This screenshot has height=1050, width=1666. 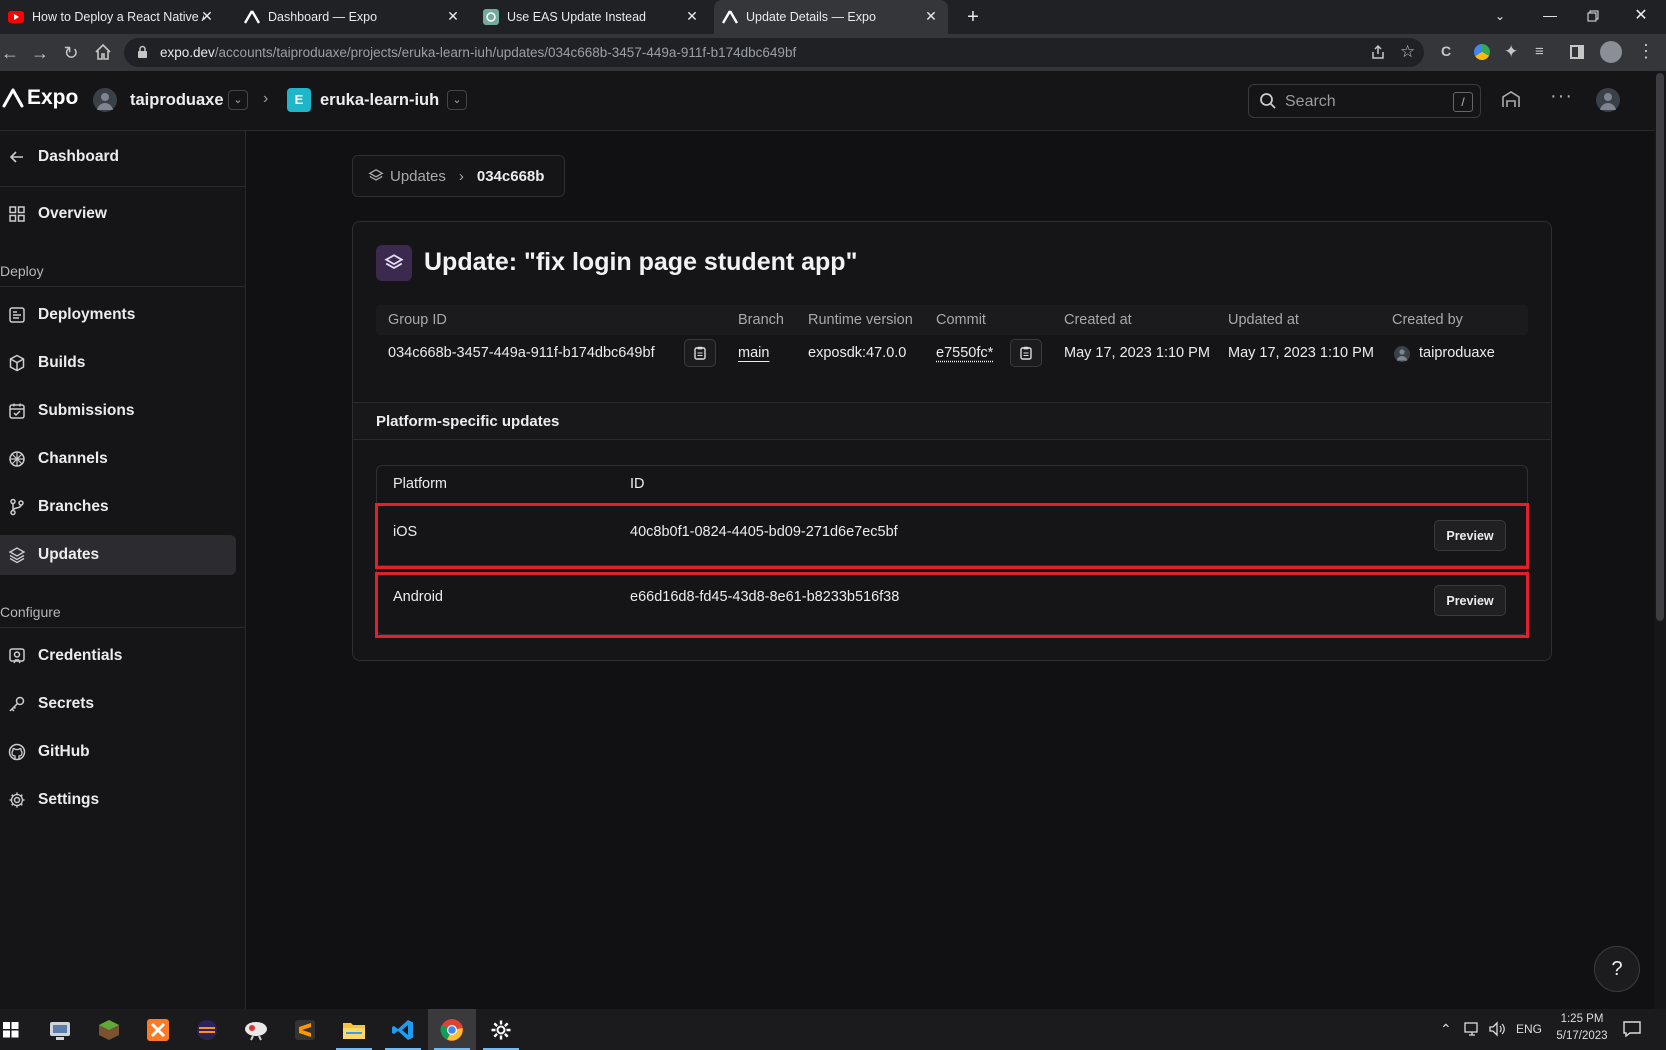 I want to click on share-icon, so click(x=1378, y=54).